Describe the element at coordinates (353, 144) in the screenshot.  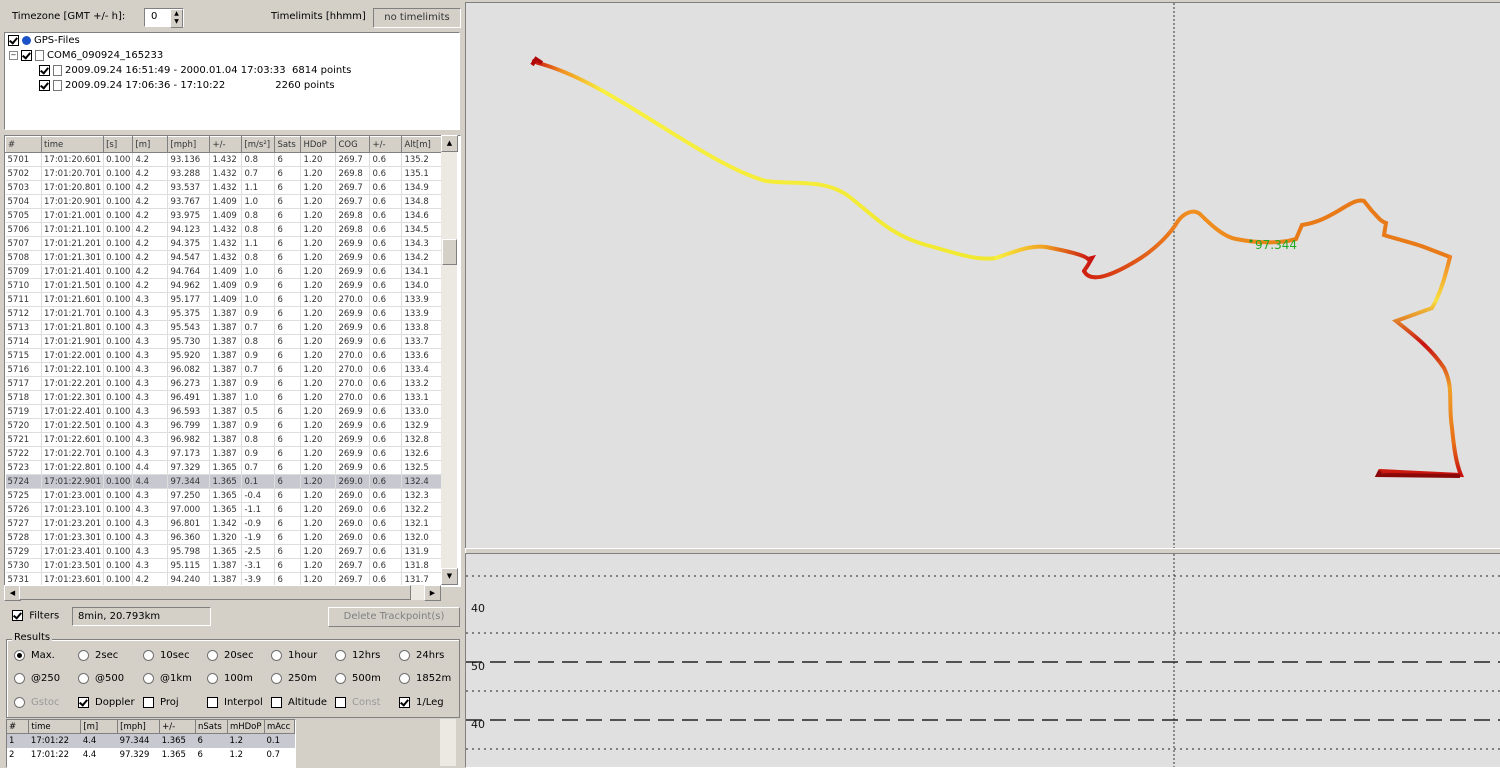
I see `column-header: COG` at that location.